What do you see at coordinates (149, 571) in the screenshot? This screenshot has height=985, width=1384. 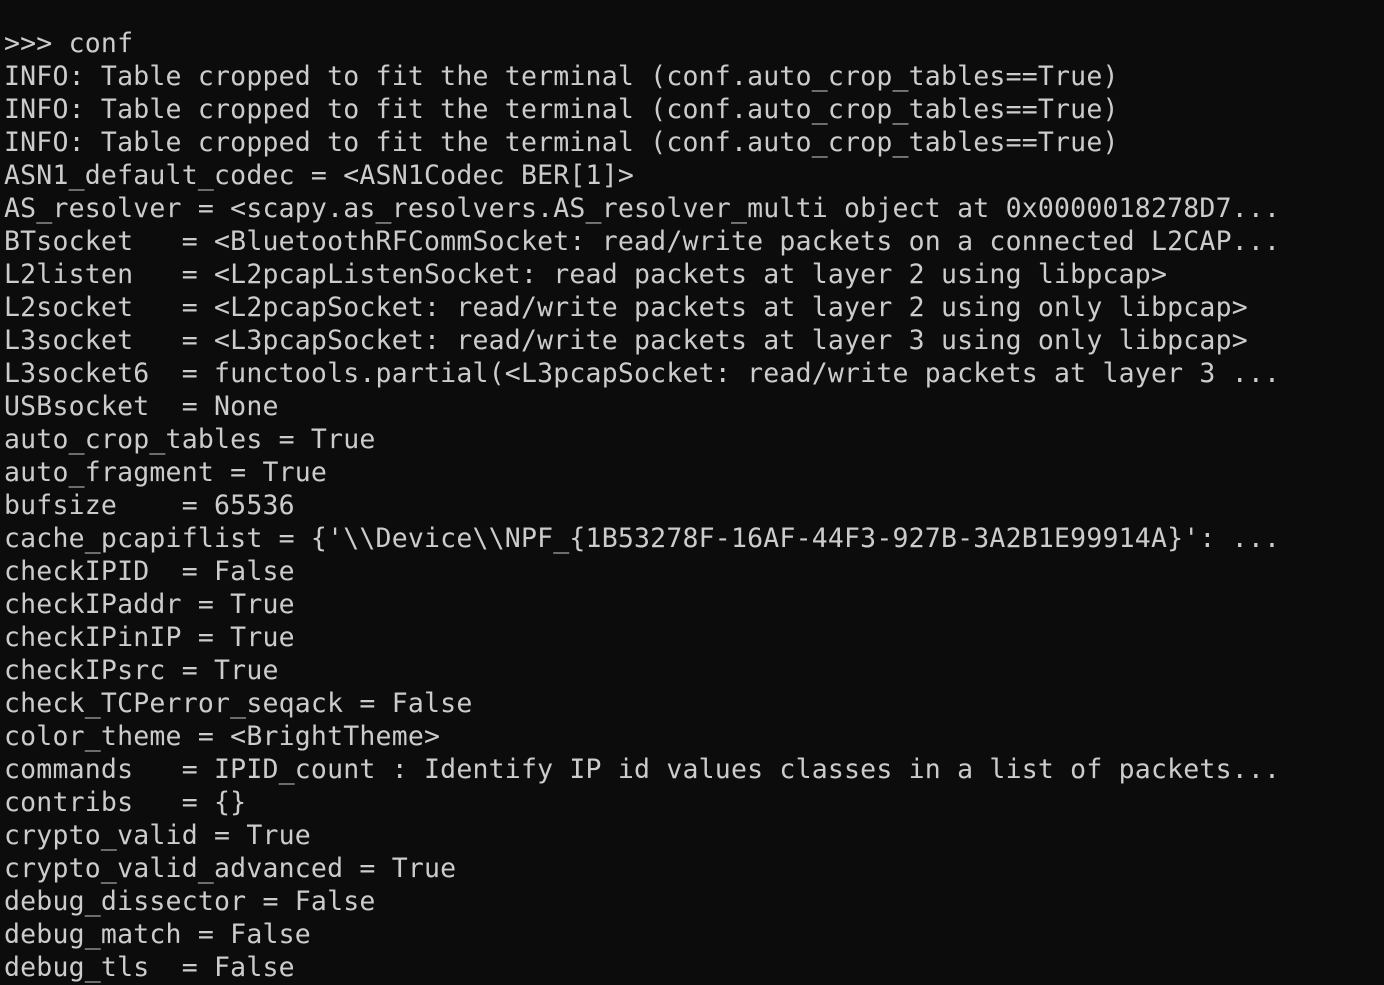 I see `output-line: checkIPID = False` at bounding box center [149, 571].